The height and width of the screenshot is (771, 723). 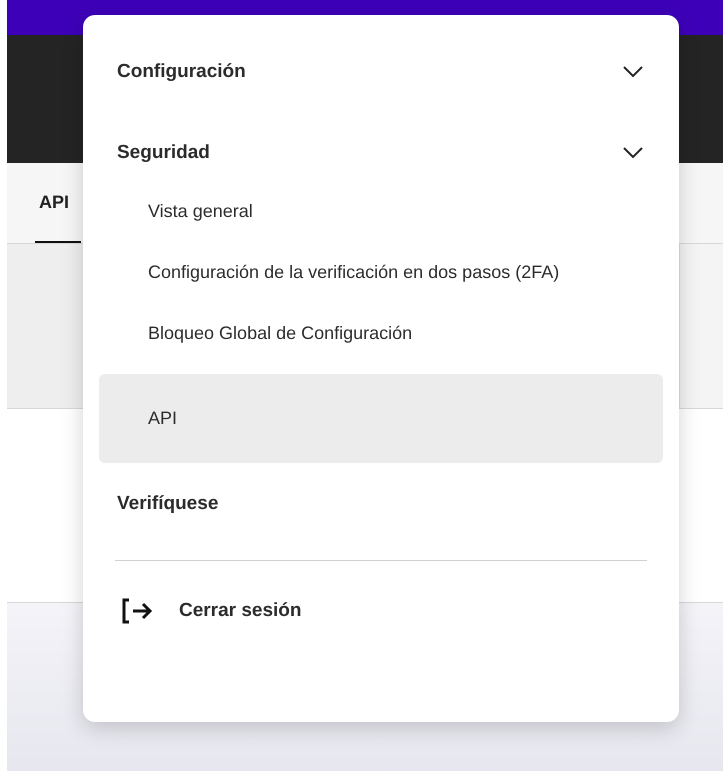 What do you see at coordinates (138, 611) in the screenshot?
I see `logout-icon` at bounding box center [138, 611].